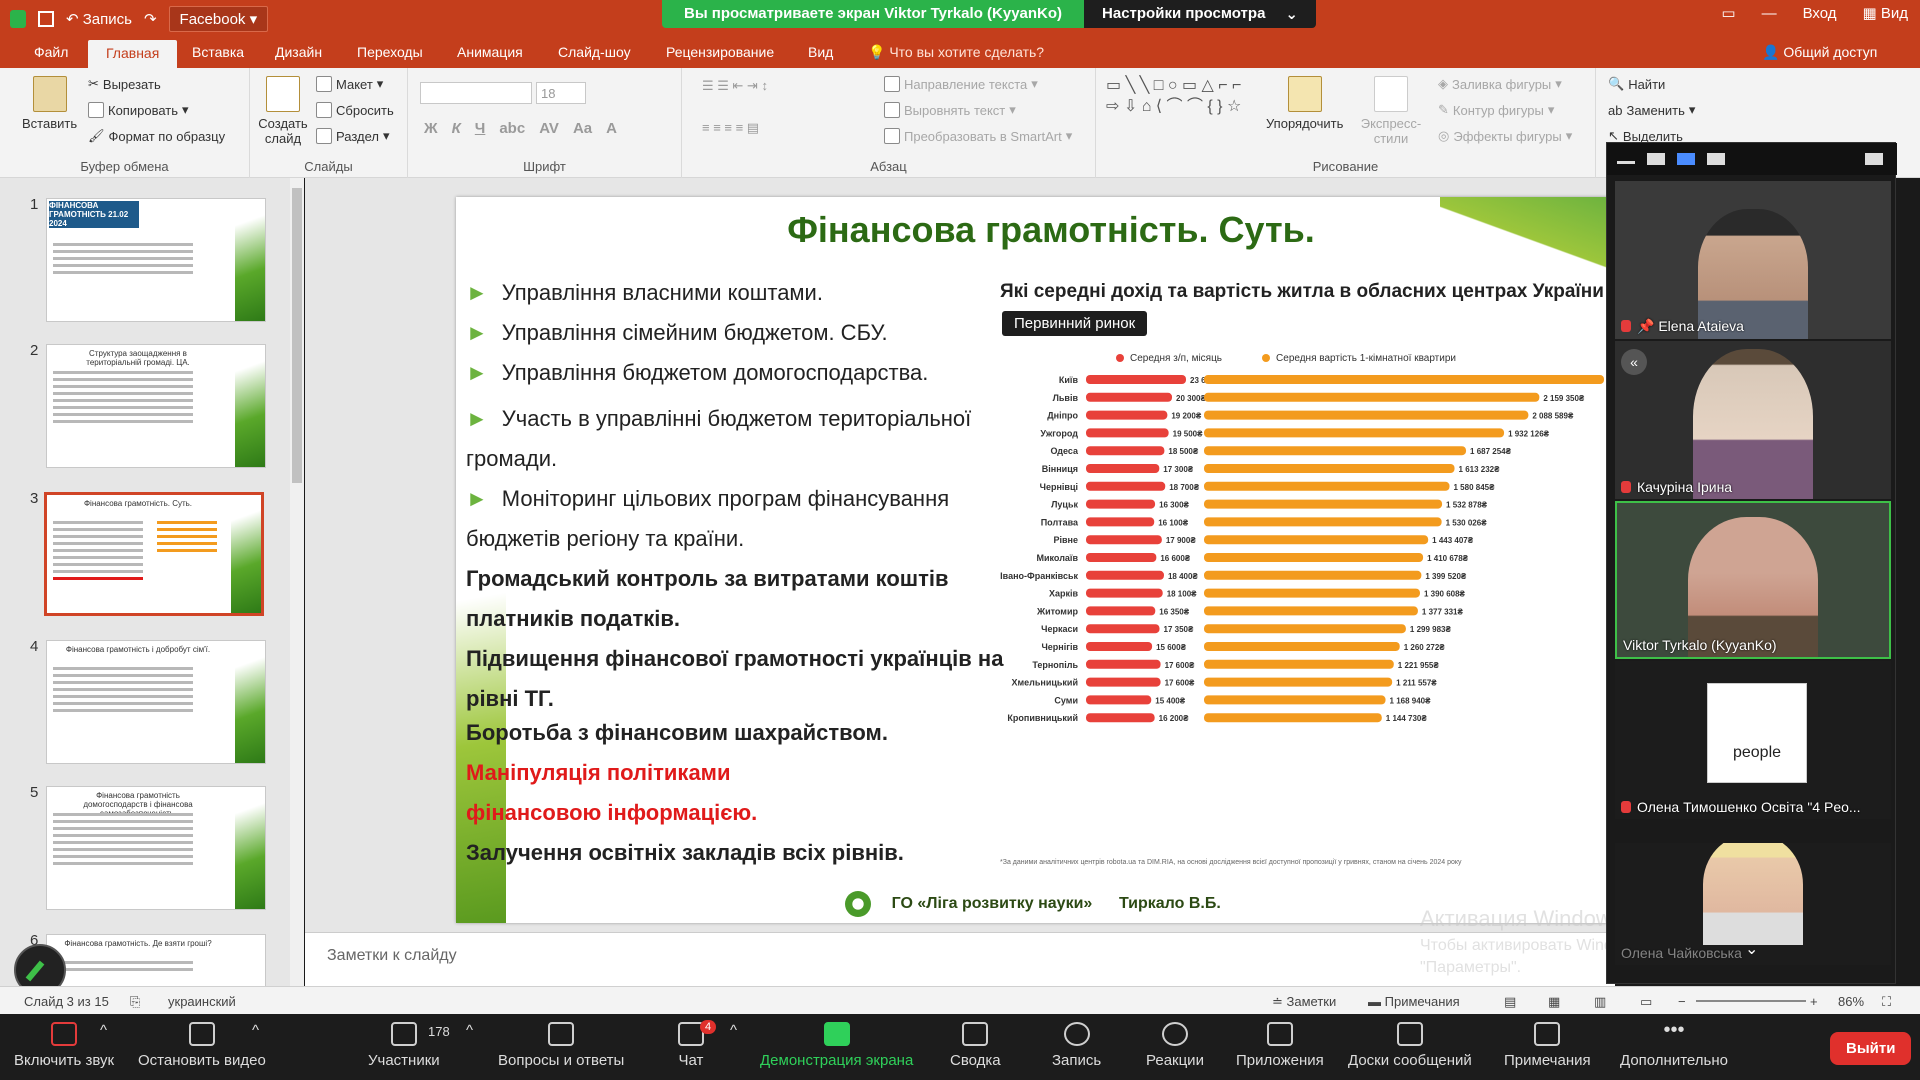 The height and width of the screenshot is (1080, 1920). Describe the element at coordinates (961, 84) in the screenshot. I see `text-direction-button: Направление текста ▾` at that location.